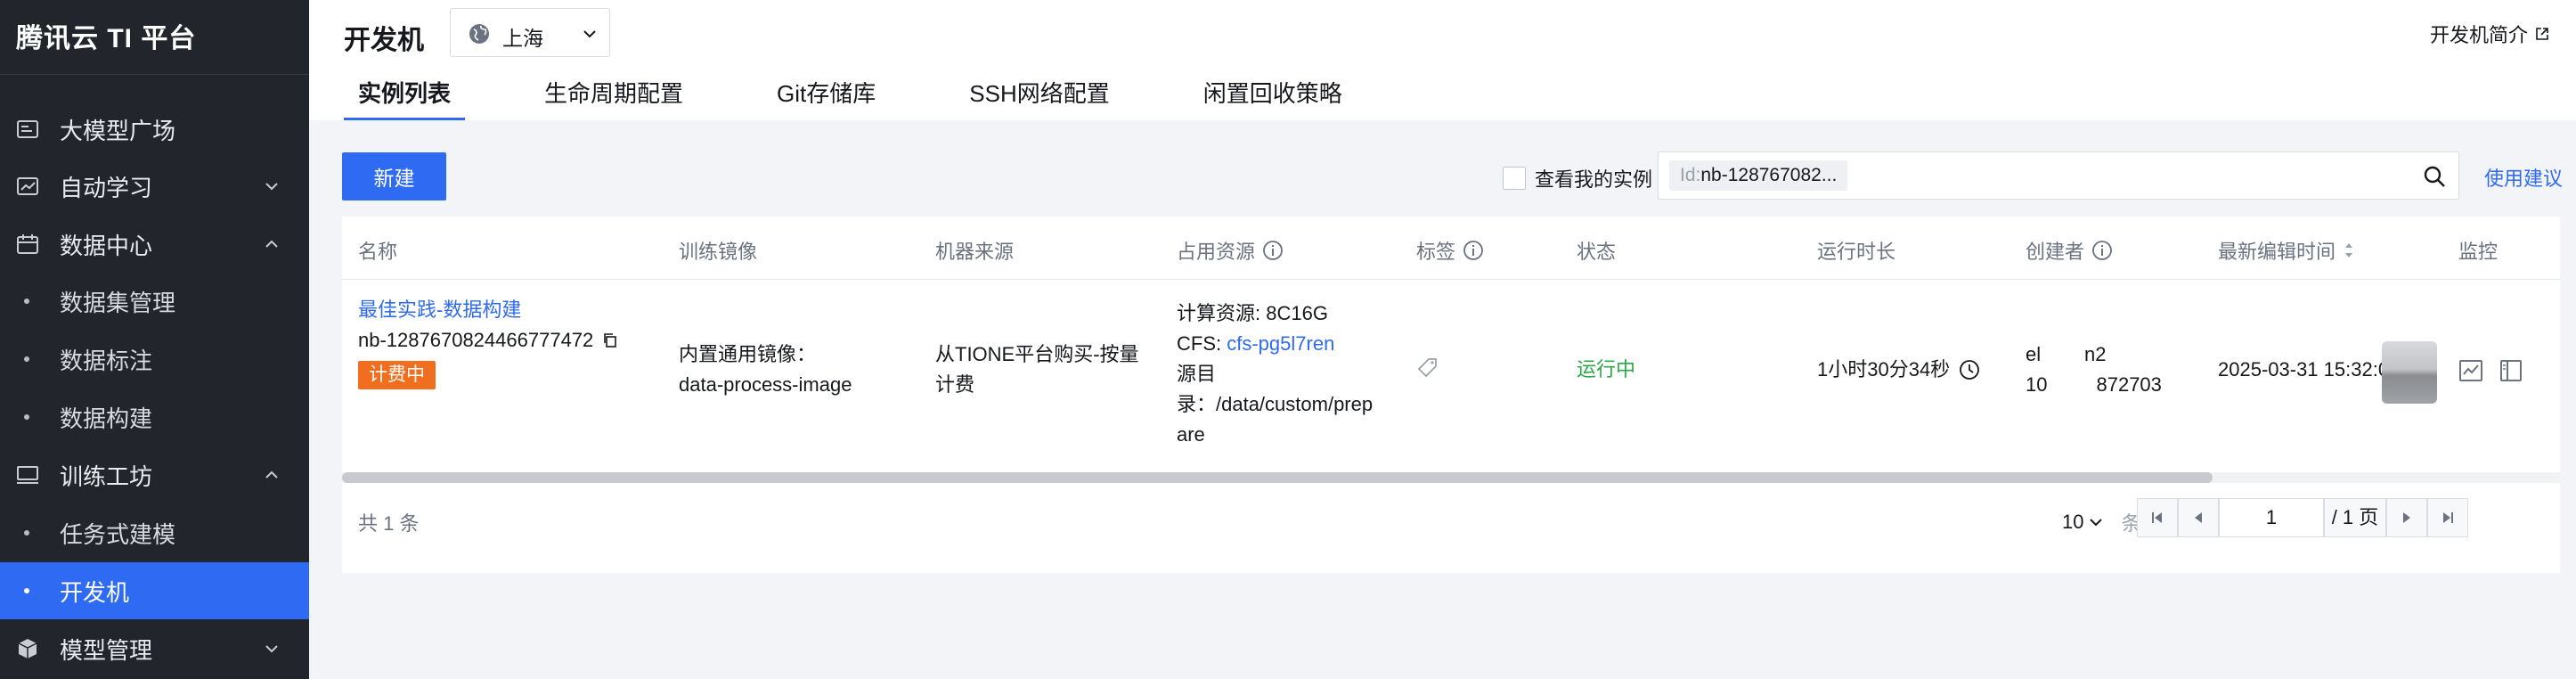 The width and height of the screenshot is (2576, 679). What do you see at coordinates (1275, 404) in the screenshot?
I see `source-dir-line: 录：/data/custom/prep` at bounding box center [1275, 404].